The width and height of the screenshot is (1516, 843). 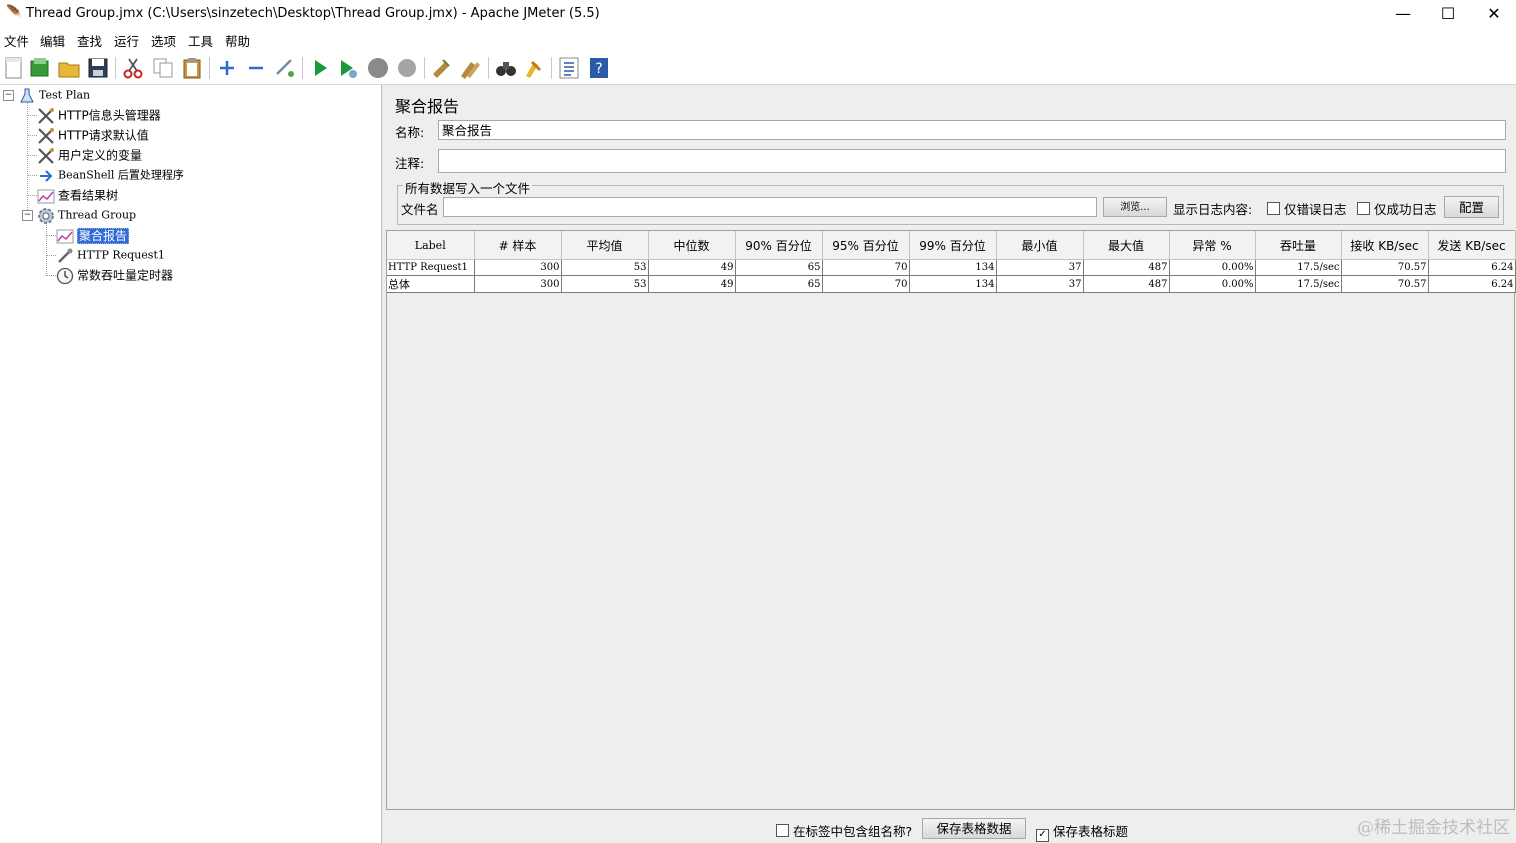 What do you see at coordinates (1307, 208) in the screenshot?
I see `errors-only-checkbox: 仅错误日志` at bounding box center [1307, 208].